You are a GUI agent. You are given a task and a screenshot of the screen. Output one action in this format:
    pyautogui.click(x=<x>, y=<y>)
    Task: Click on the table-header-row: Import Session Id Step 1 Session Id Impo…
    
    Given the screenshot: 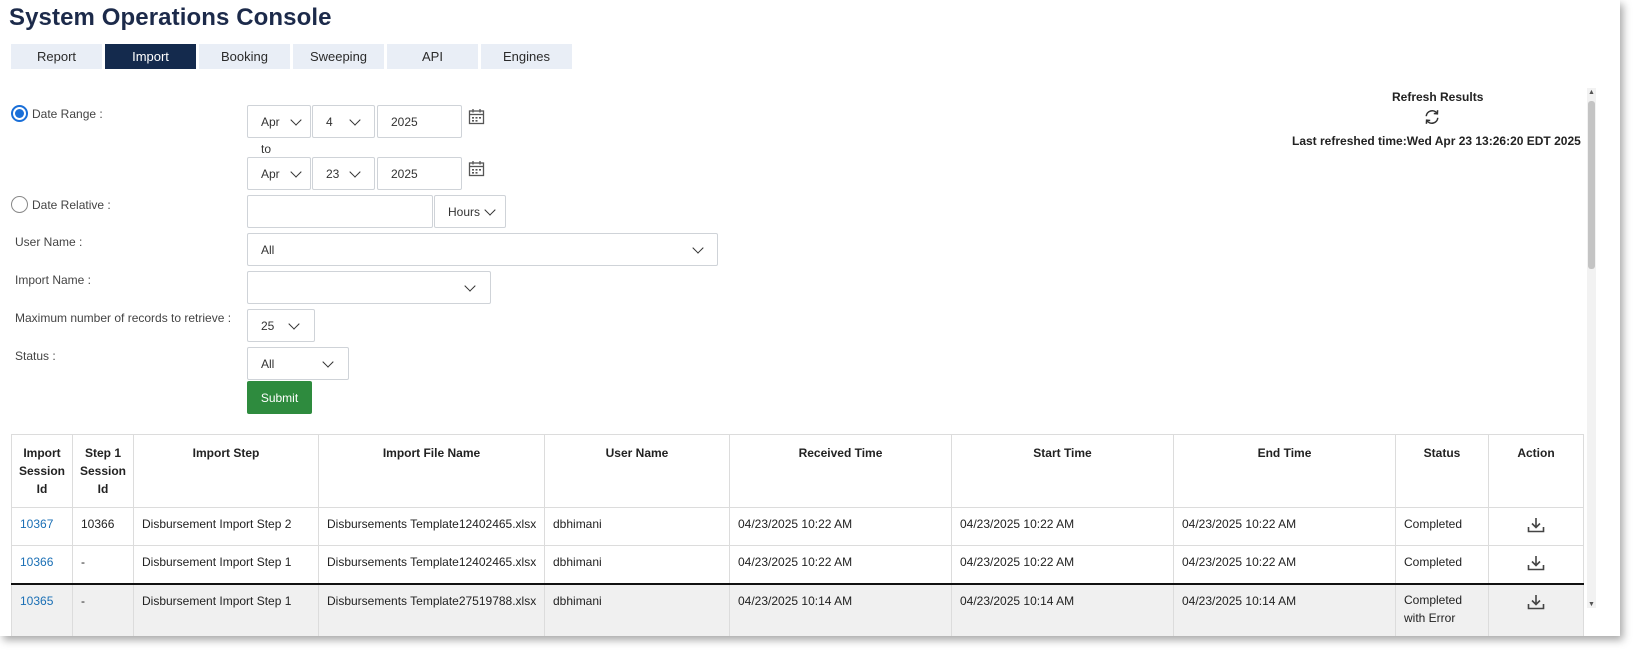 What is the action you would take?
    pyautogui.click(x=797, y=471)
    